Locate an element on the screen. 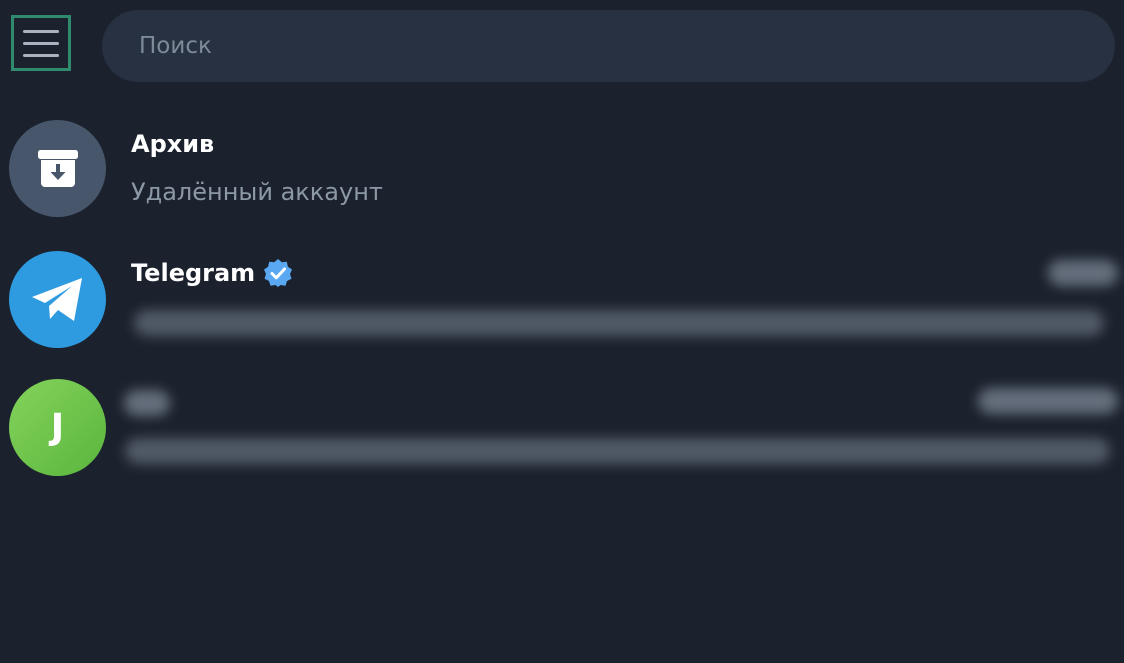 The image size is (1124, 663). hamburger-icon is located at coordinates (41, 31).